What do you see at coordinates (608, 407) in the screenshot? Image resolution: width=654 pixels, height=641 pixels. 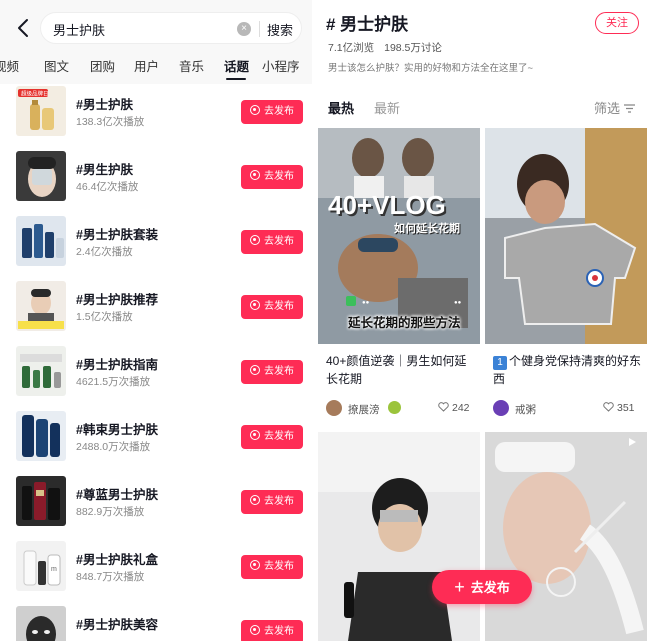 I see `heart-icon` at bounding box center [608, 407].